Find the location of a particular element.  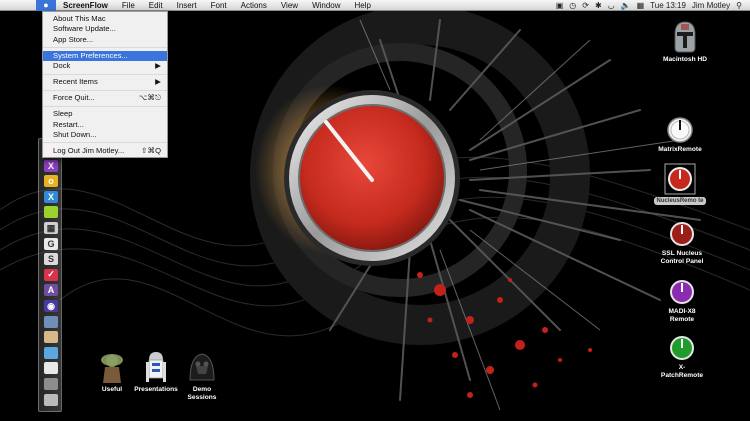

desktop-icon-label-selected: NucleusRemo te is located at coordinates (680, 201).